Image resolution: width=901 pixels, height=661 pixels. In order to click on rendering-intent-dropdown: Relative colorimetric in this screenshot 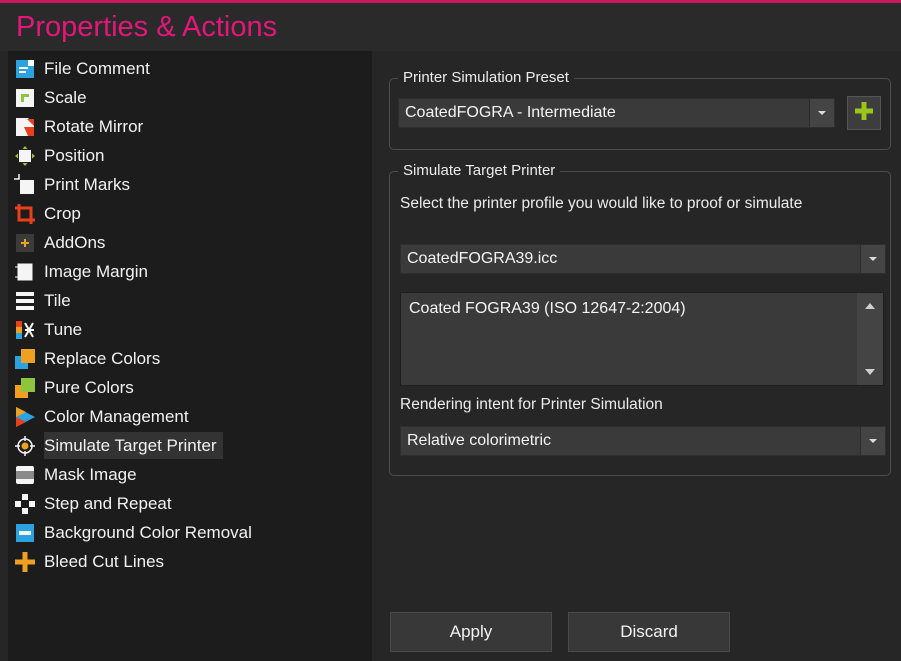, I will do `click(643, 441)`.